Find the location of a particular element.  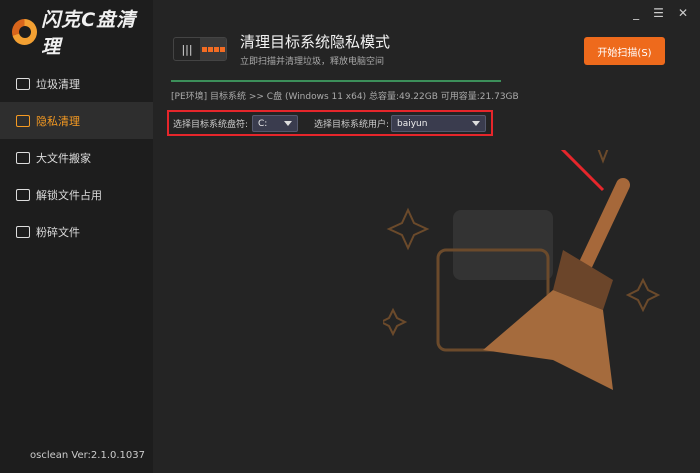

logo-icon is located at coordinates (25, 32).